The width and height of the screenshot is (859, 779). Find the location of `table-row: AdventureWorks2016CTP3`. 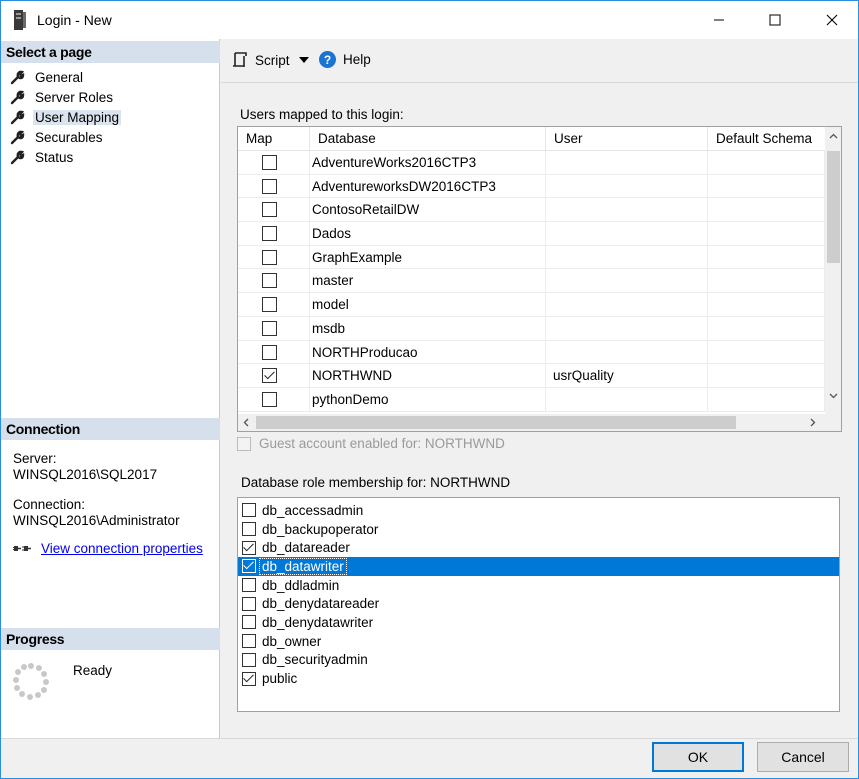

table-row: AdventureWorks2016CTP3 is located at coordinates (531, 163).